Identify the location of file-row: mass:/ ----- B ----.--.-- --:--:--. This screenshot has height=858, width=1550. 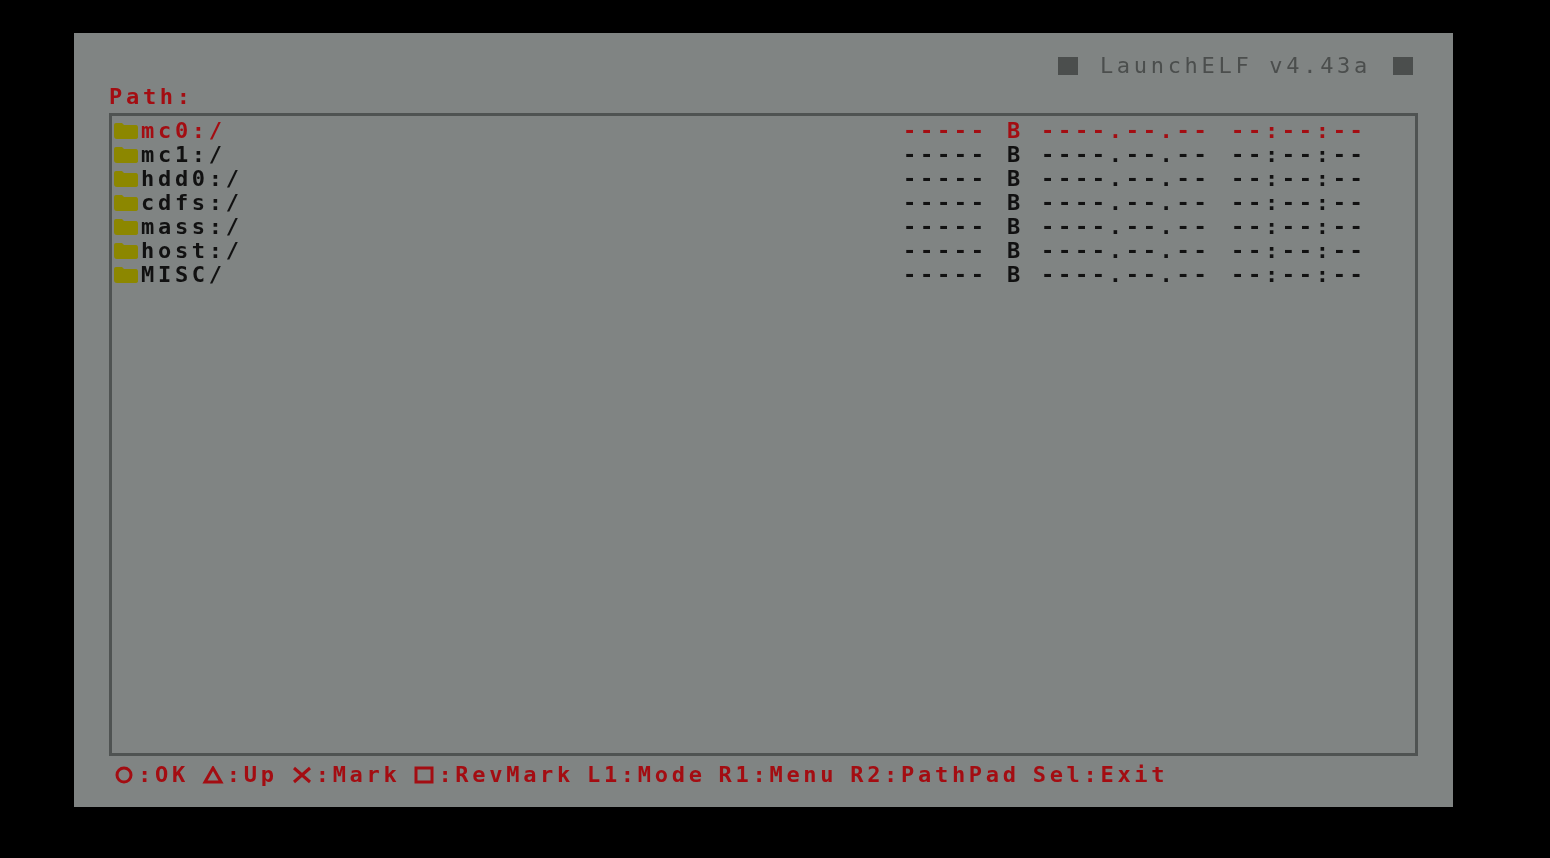
(764, 227).